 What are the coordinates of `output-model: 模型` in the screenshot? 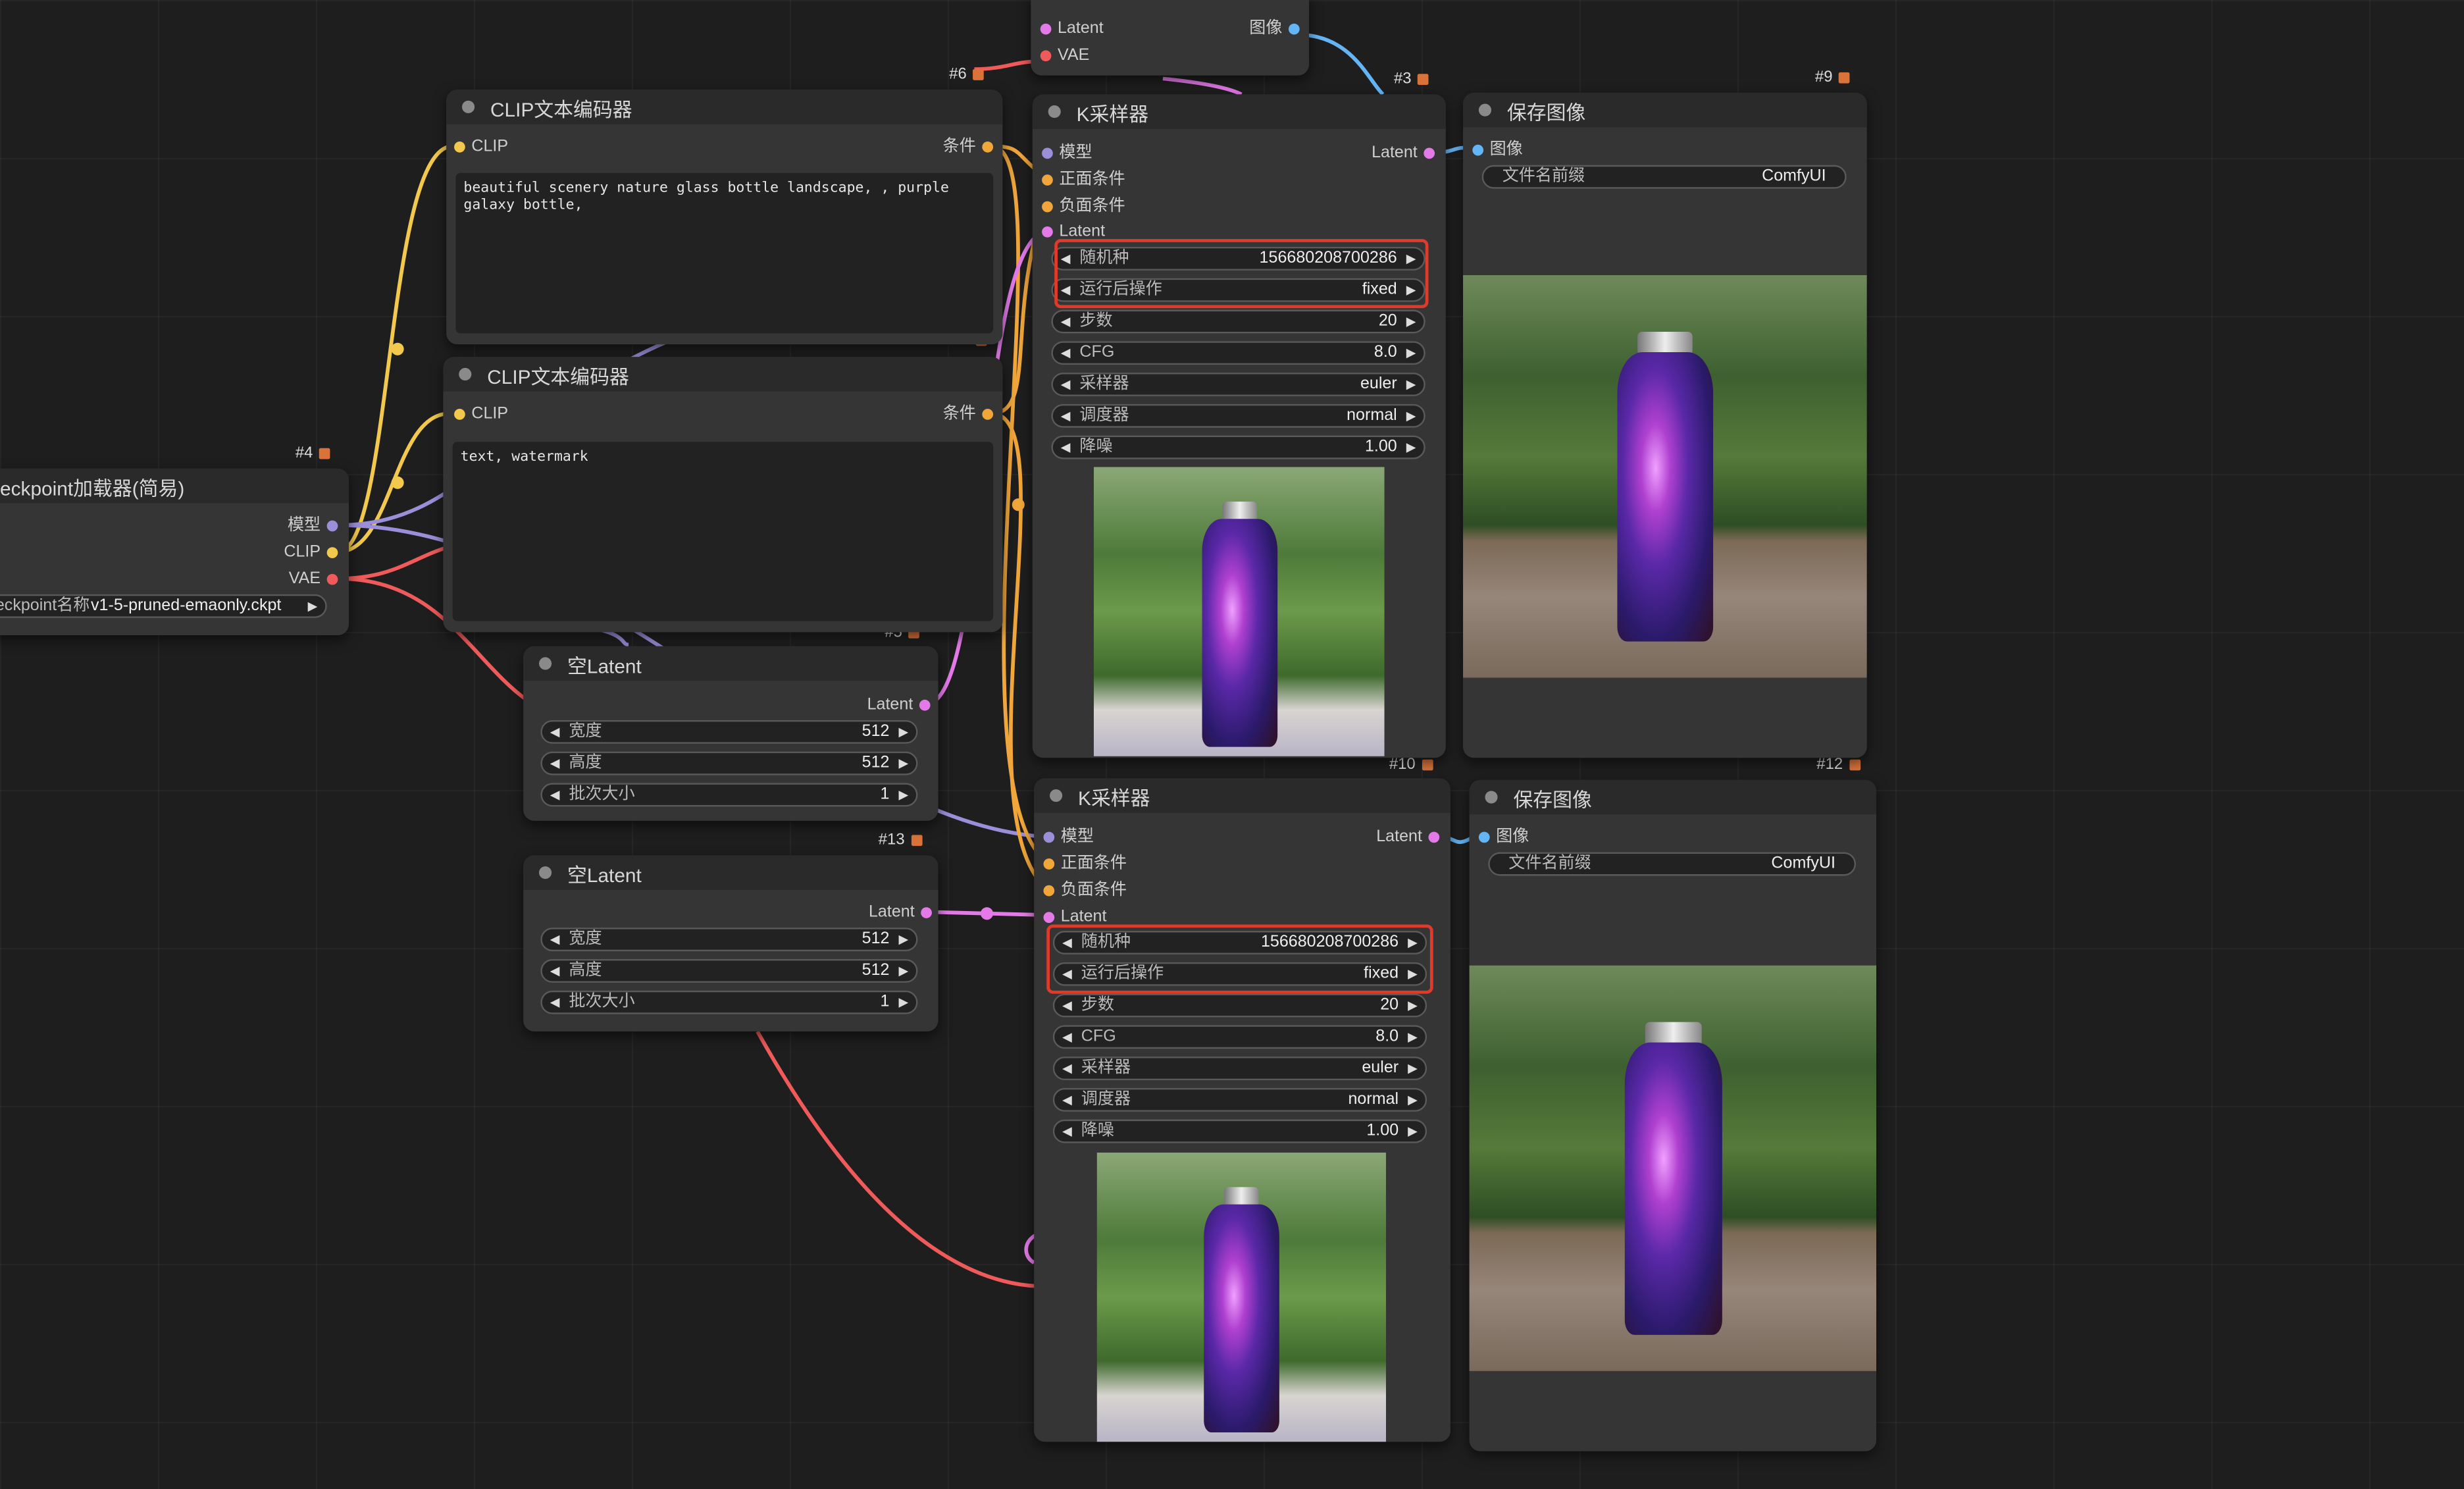 It's located at (313, 525).